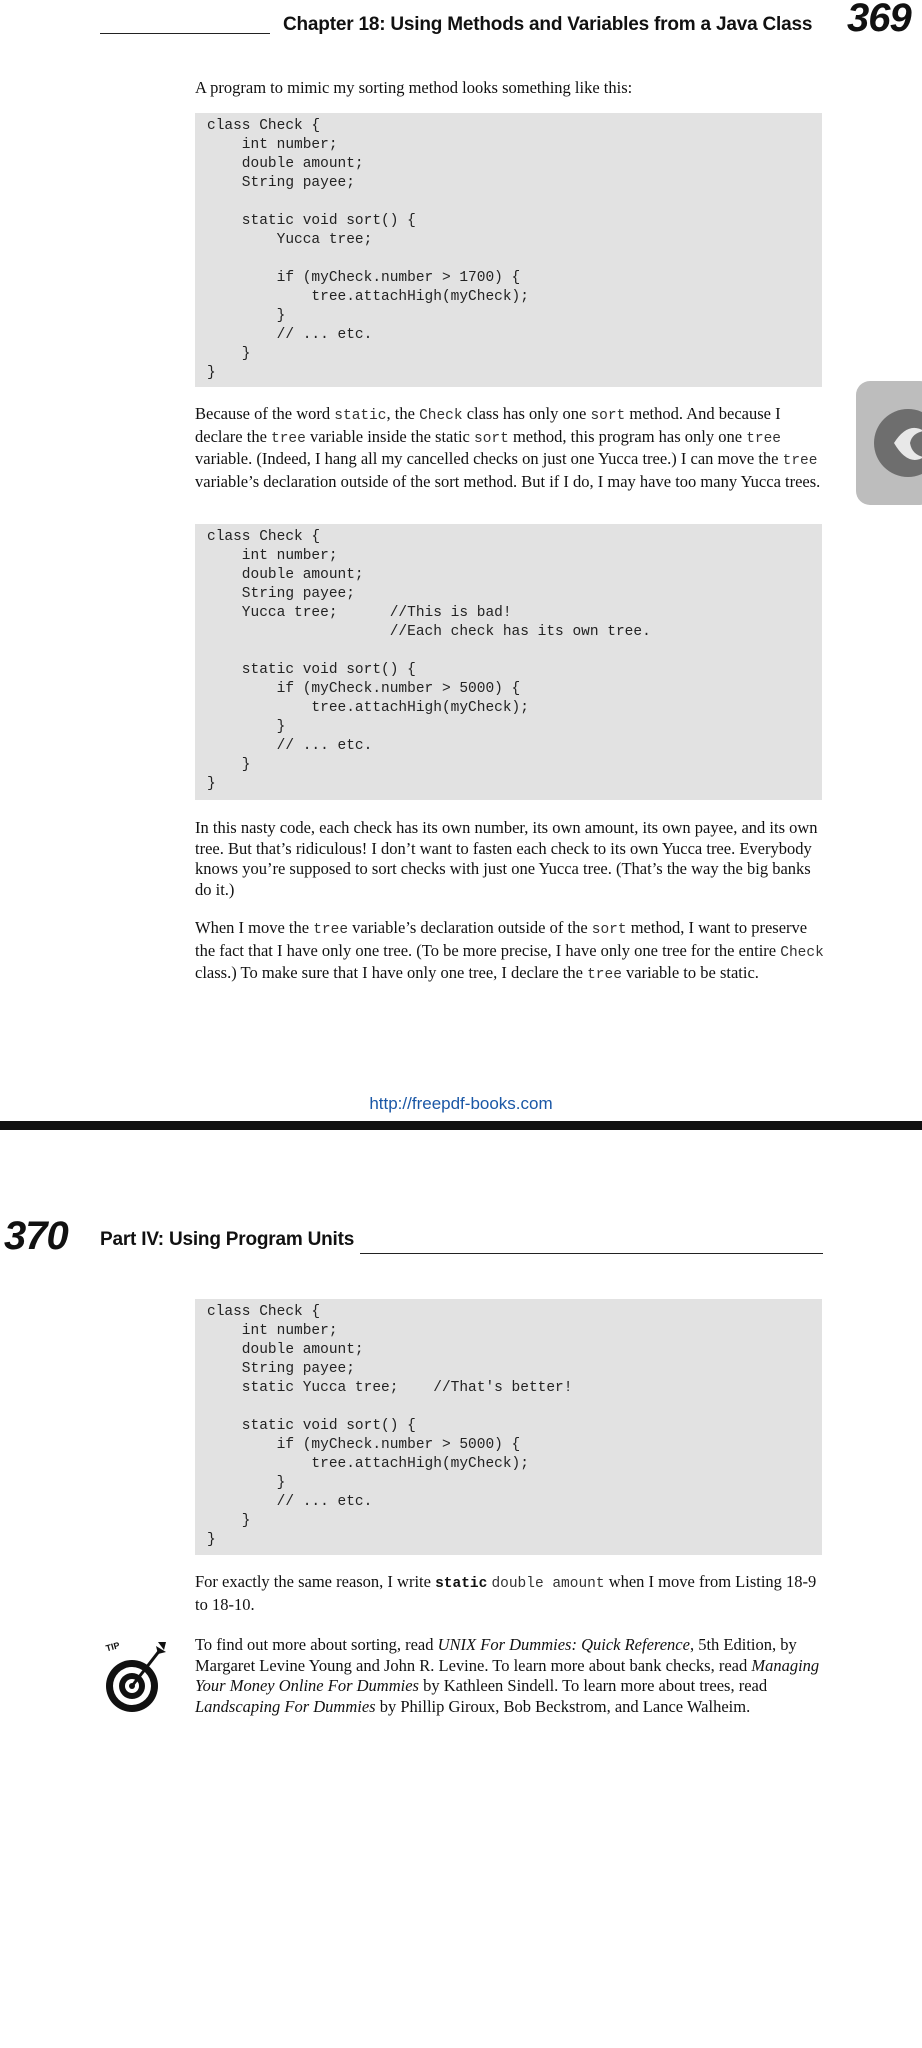  What do you see at coordinates (136, 1677) in the screenshot?
I see `tip-icon: TIP` at bounding box center [136, 1677].